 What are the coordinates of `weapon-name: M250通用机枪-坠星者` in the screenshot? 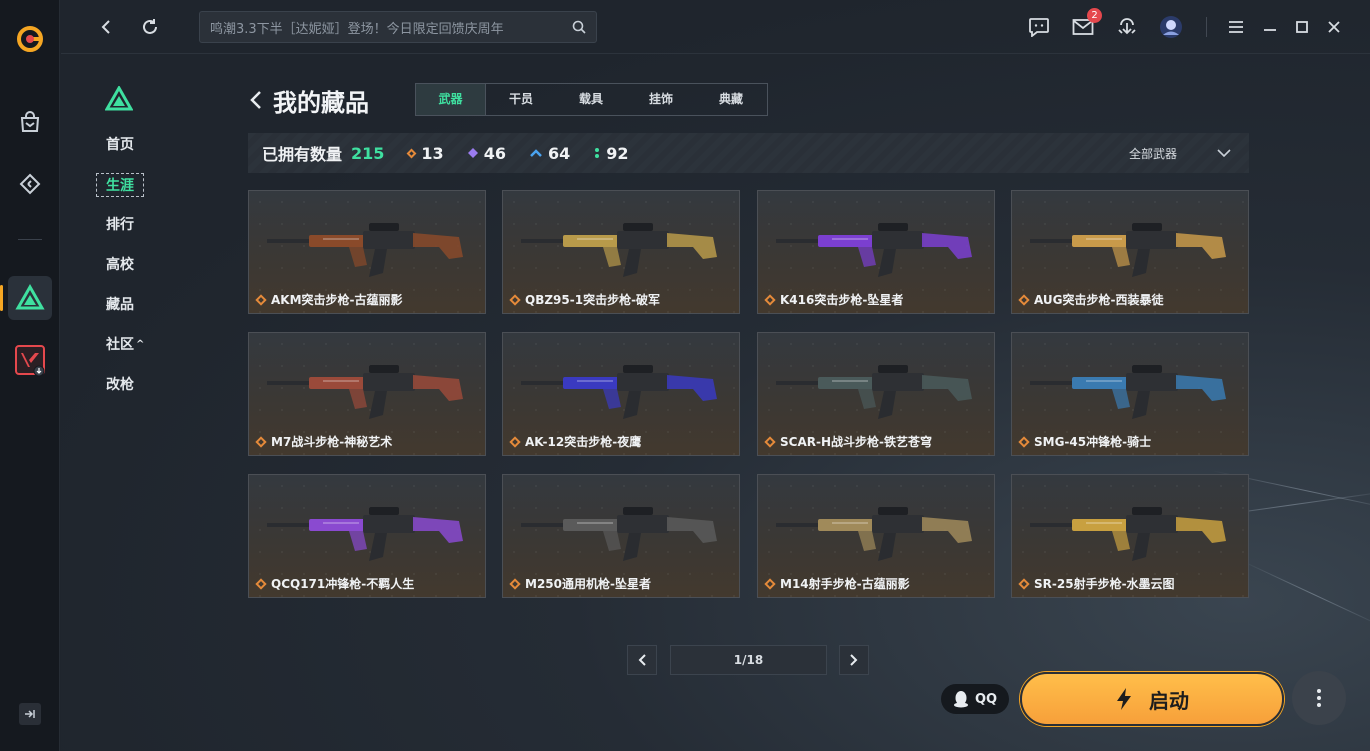 It's located at (588, 584).